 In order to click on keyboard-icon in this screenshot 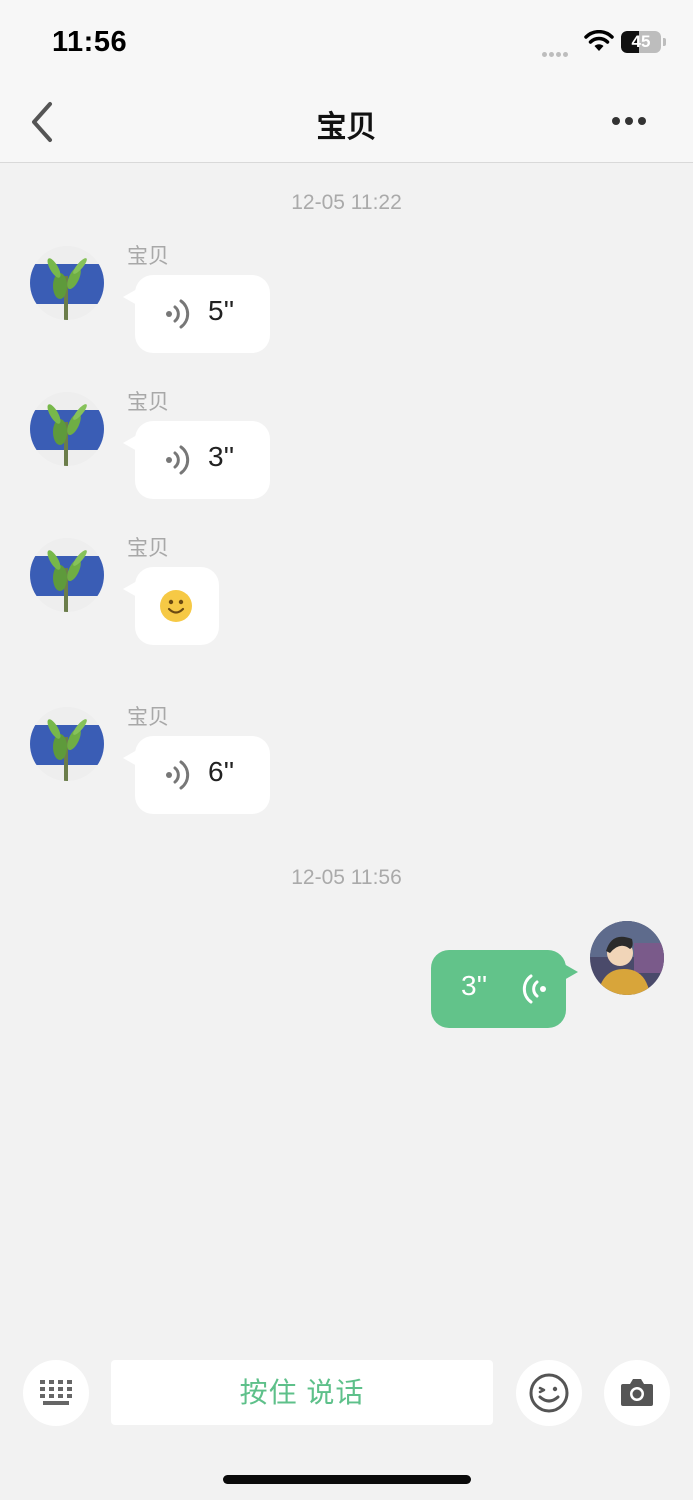, I will do `click(56, 1392)`.